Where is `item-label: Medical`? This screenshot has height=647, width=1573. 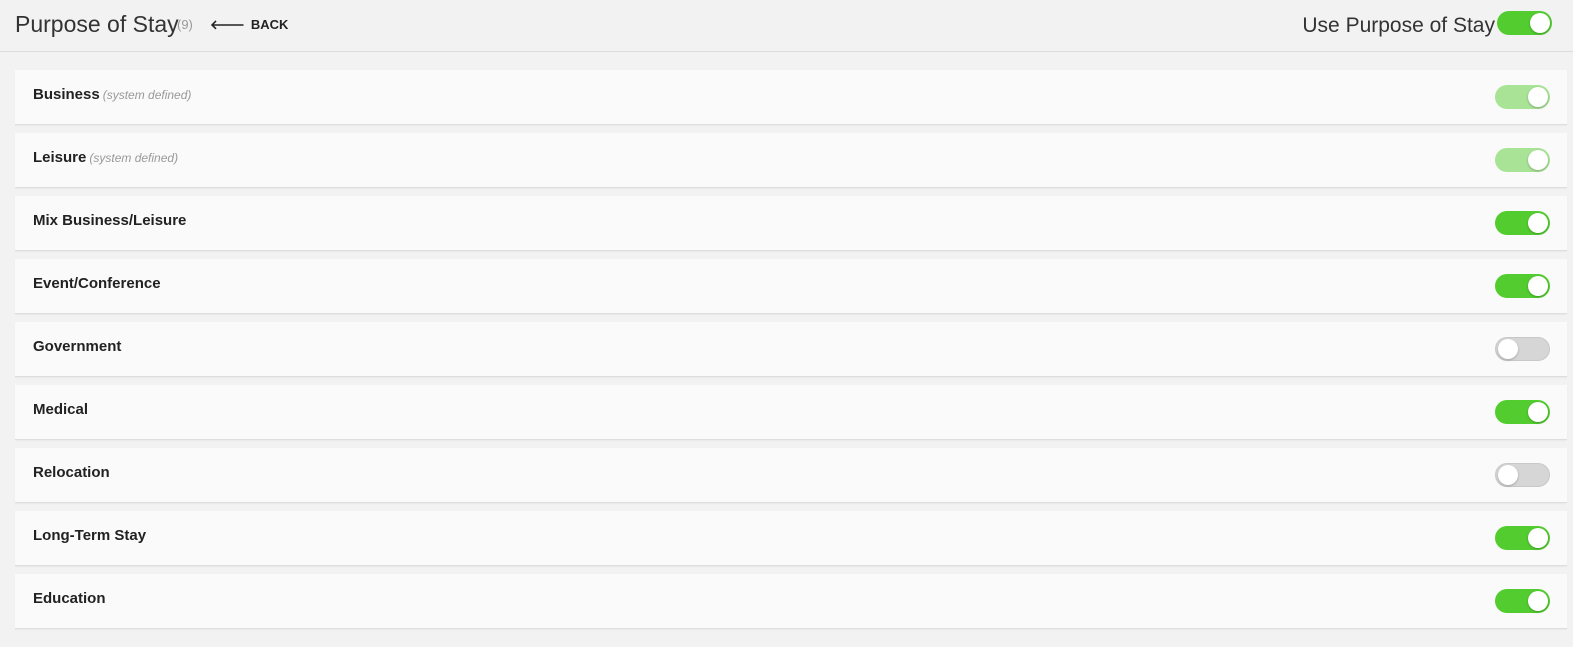 item-label: Medical is located at coordinates (61, 409).